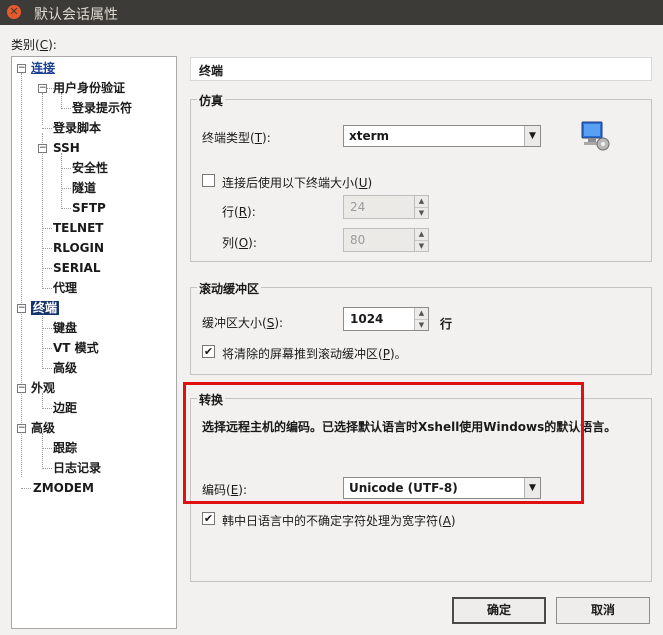  Describe the element at coordinates (65, 448) in the screenshot. I see `tree-item-trace: 跟踪` at that location.